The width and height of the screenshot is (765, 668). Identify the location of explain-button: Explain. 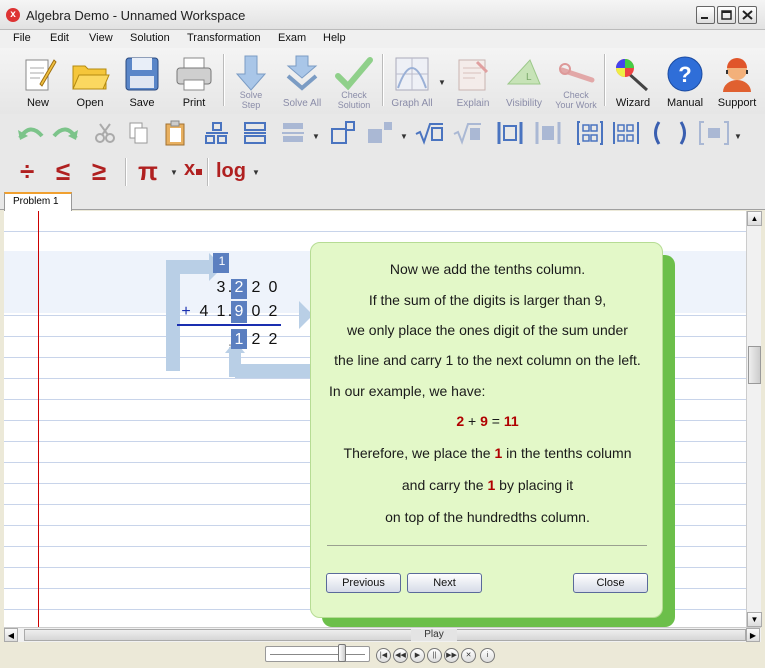
(473, 81).